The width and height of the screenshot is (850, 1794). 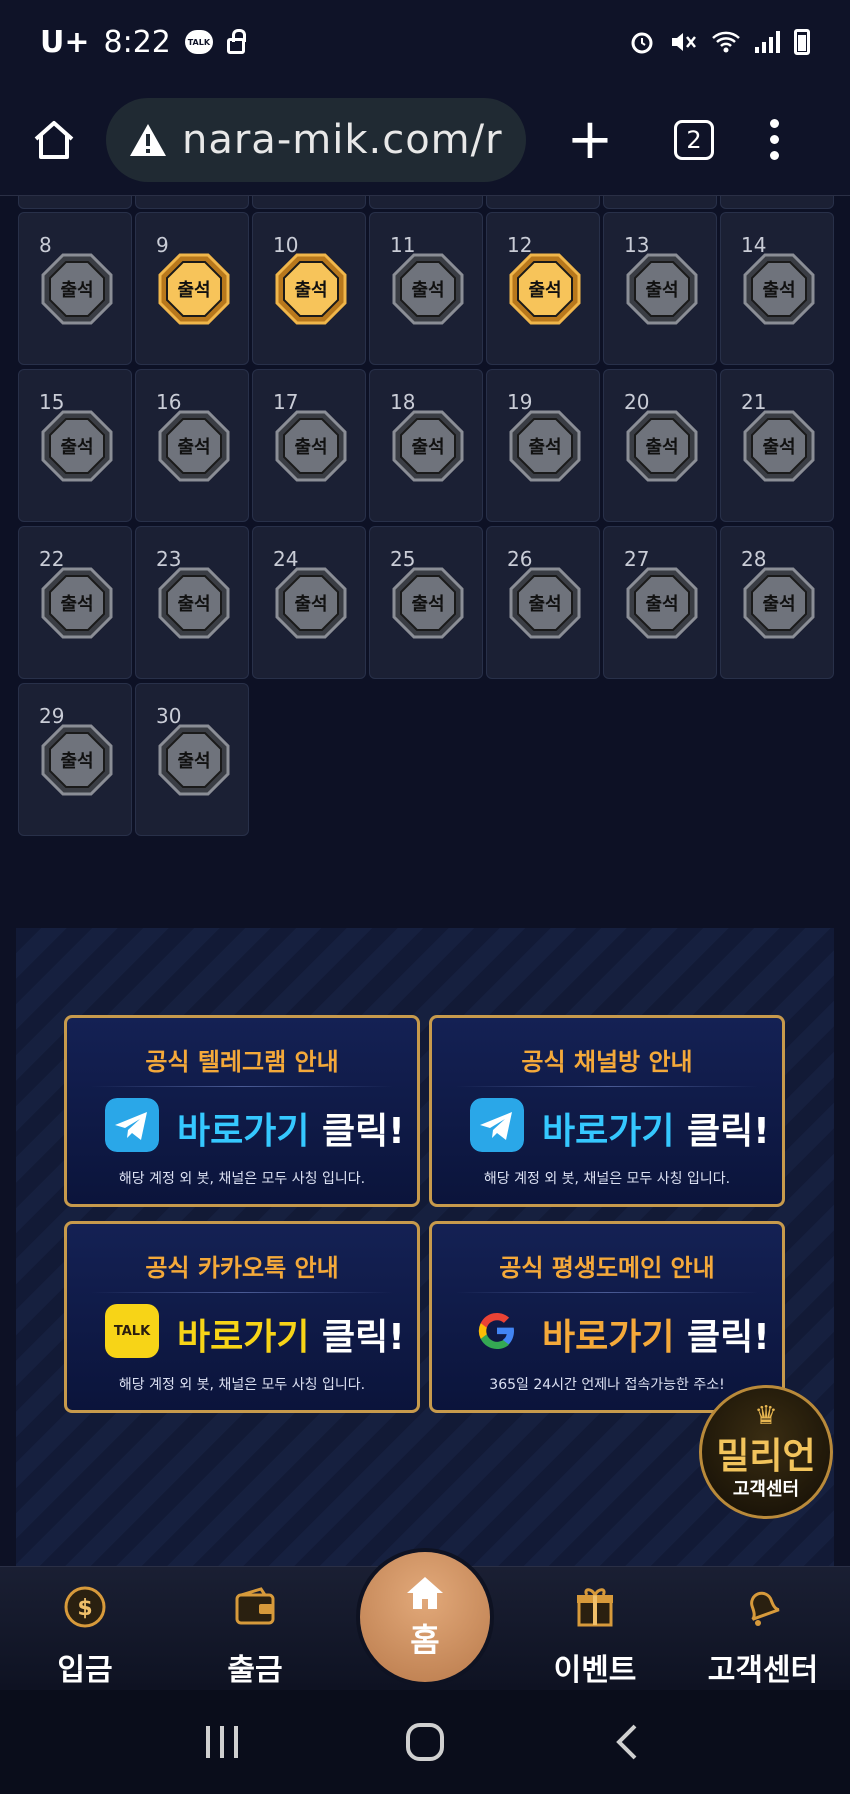 What do you see at coordinates (54, 140) in the screenshot?
I see `browser-home-button` at bounding box center [54, 140].